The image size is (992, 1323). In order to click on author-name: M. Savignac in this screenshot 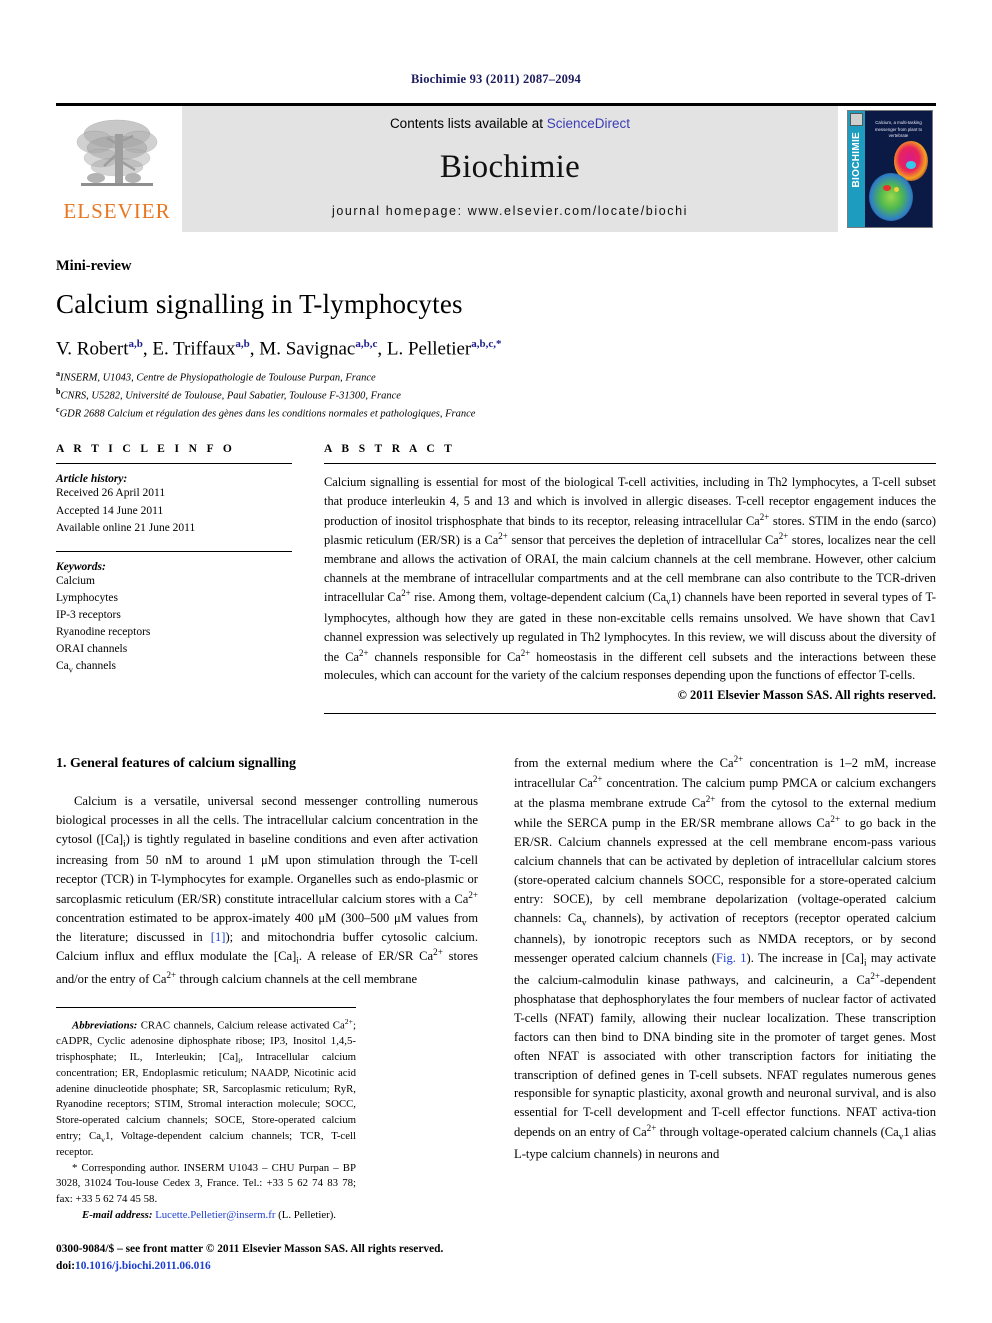, I will do `click(307, 349)`.